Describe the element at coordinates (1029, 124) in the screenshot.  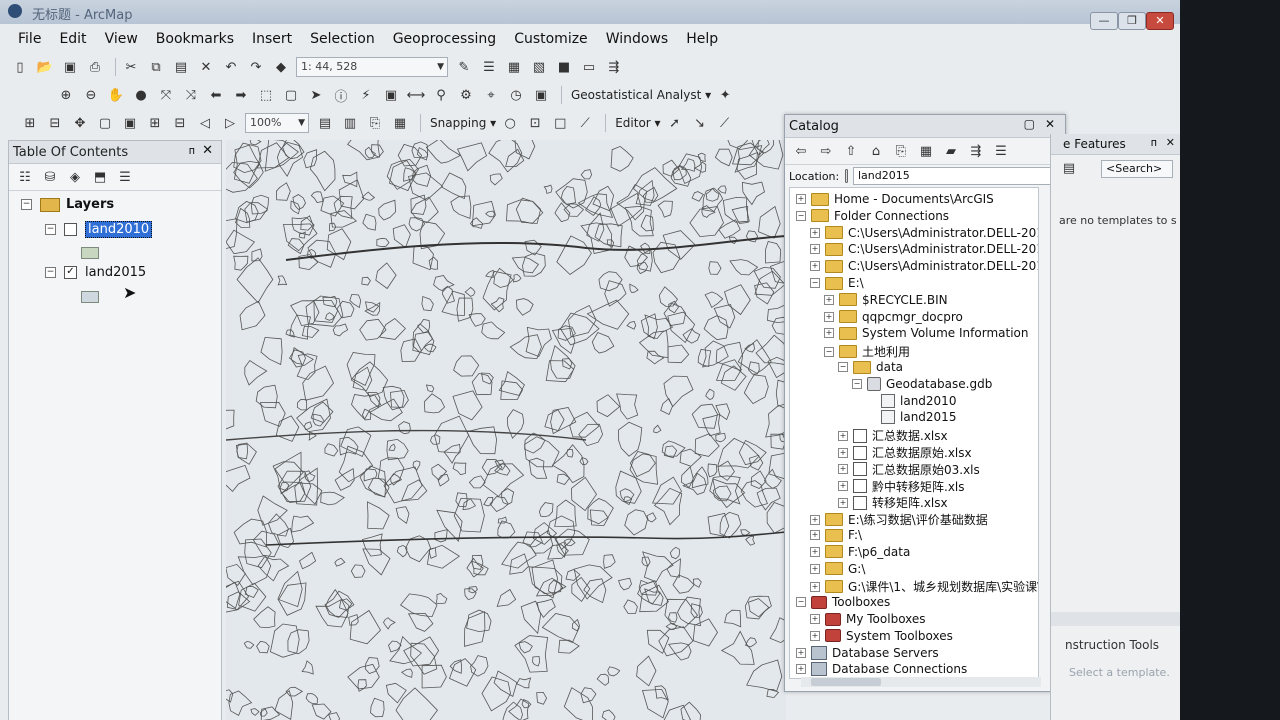
I see `maximize-icon: ▢` at that location.